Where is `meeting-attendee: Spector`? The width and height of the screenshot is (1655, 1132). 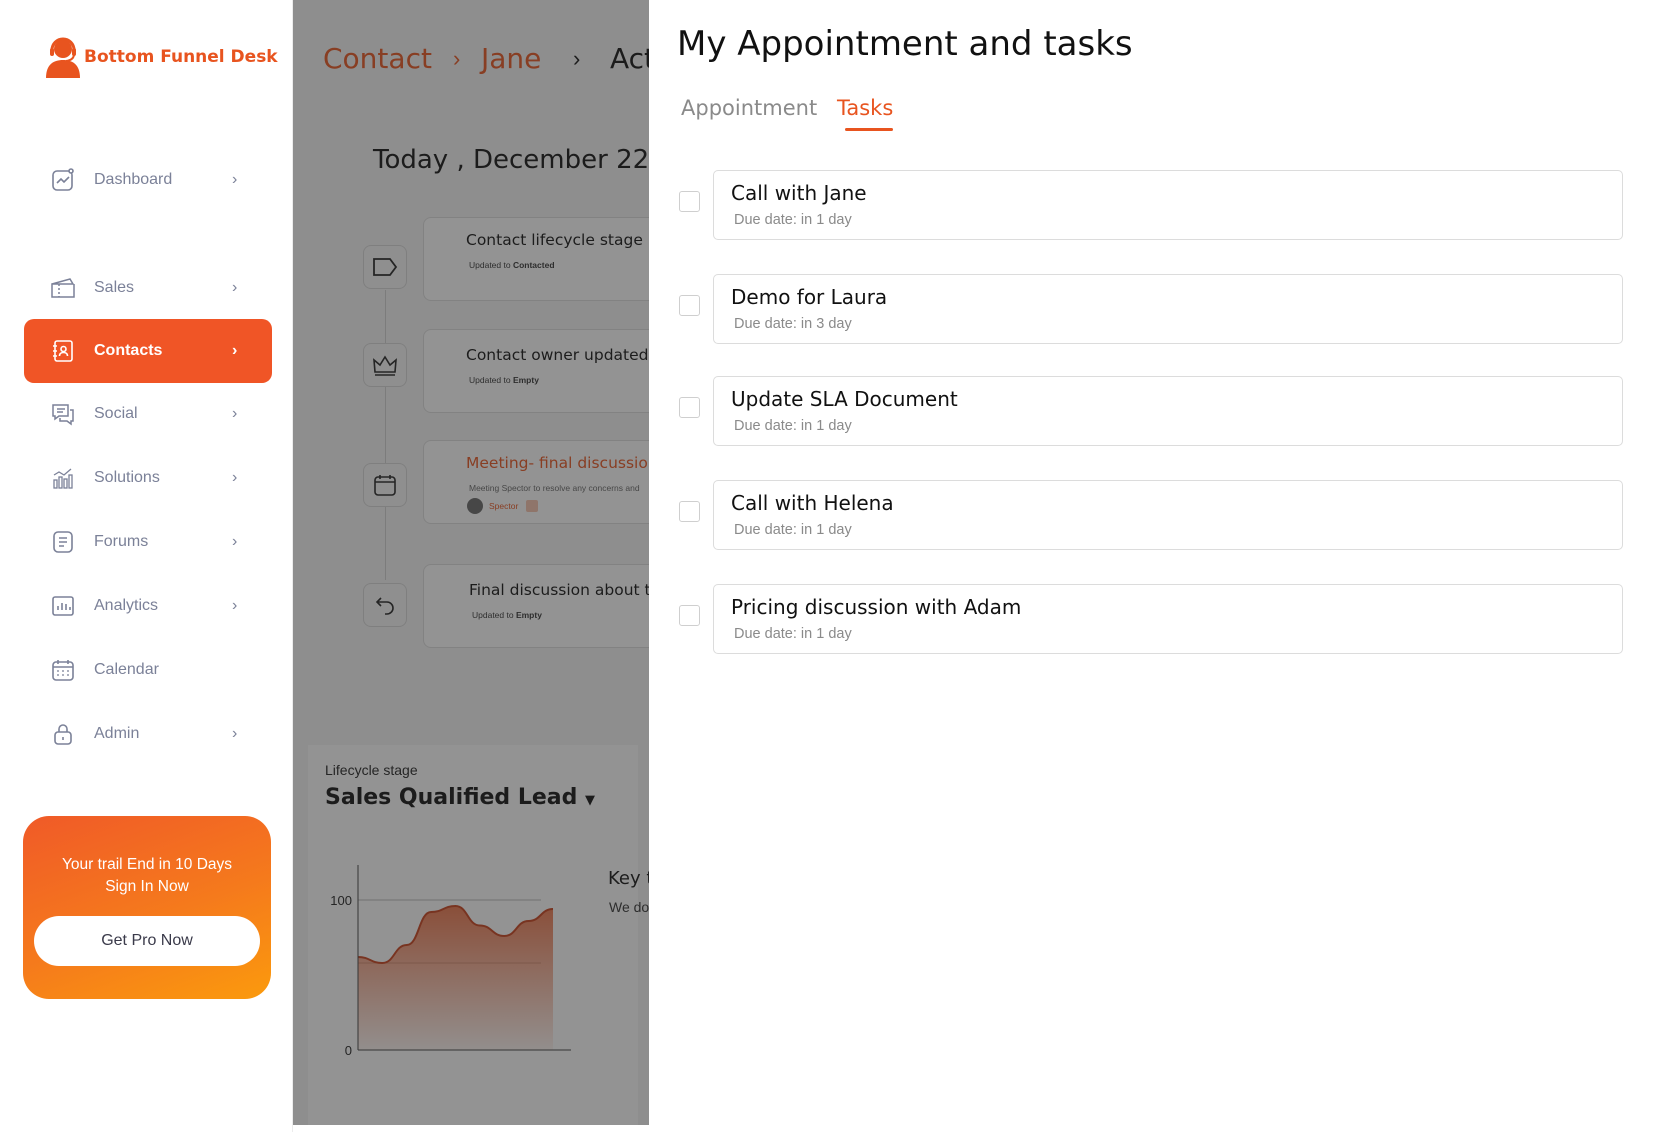
meeting-attendee: Spector is located at coordinates (503, 506).